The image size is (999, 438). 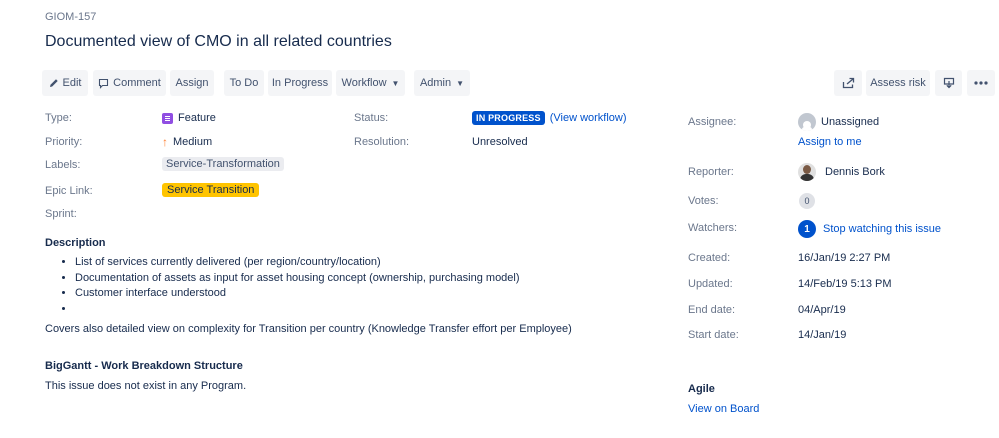 I want to click on priority-field: ↑ Medium, so click(x=187, y=142).